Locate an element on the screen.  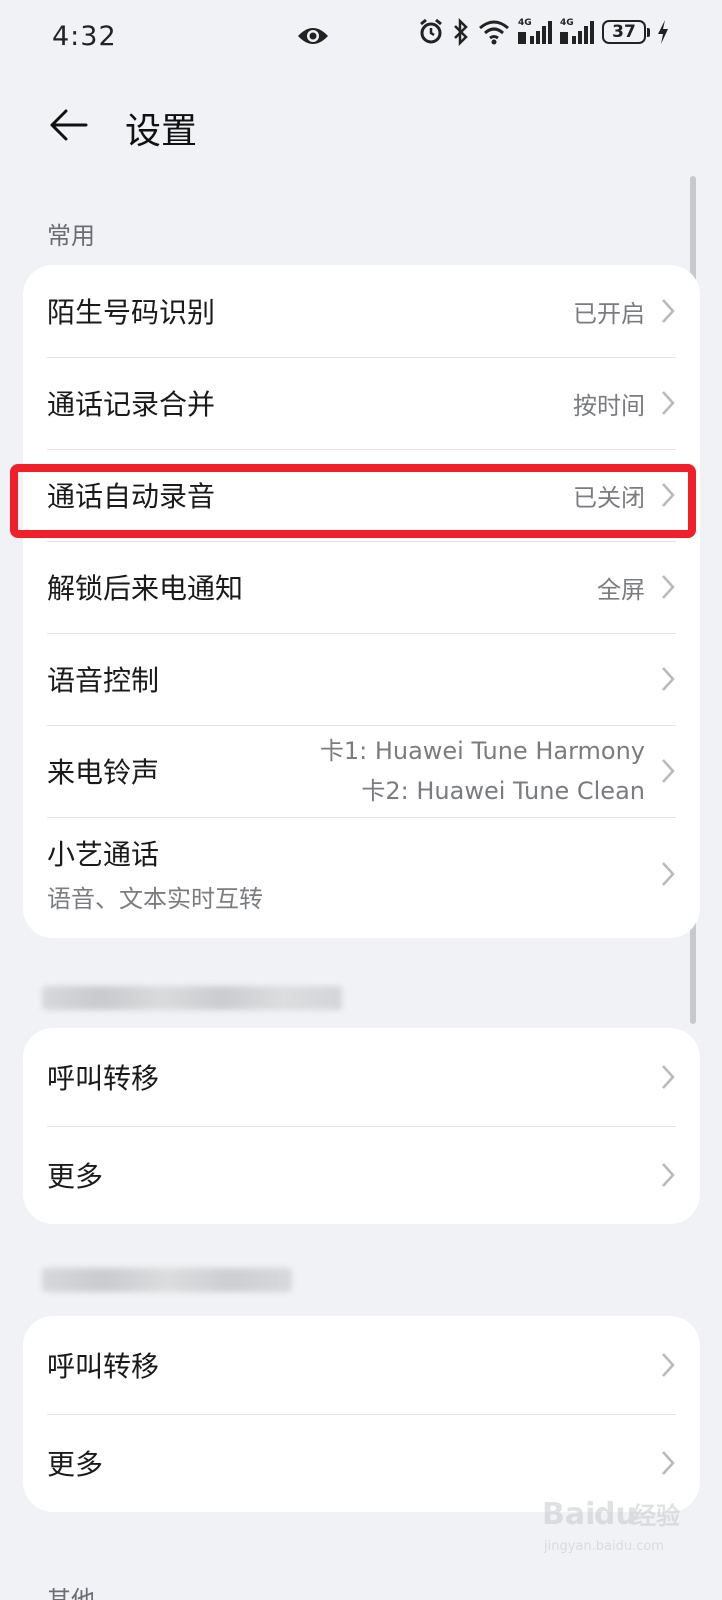
wifi-icon is located at coordinates (494, 32).